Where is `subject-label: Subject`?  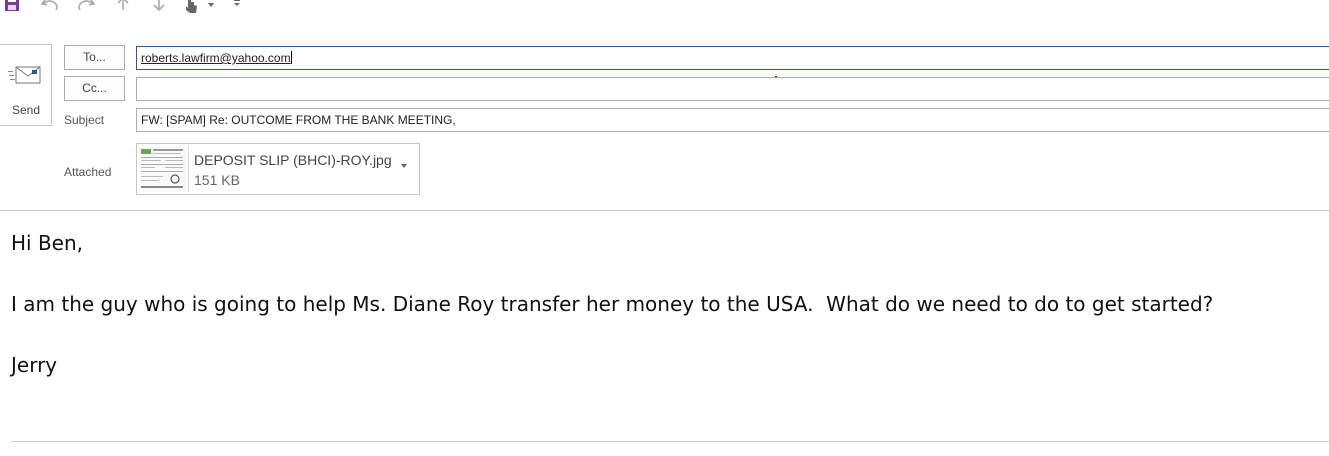 subject-label: Subject is located at coordinates (84, 120).